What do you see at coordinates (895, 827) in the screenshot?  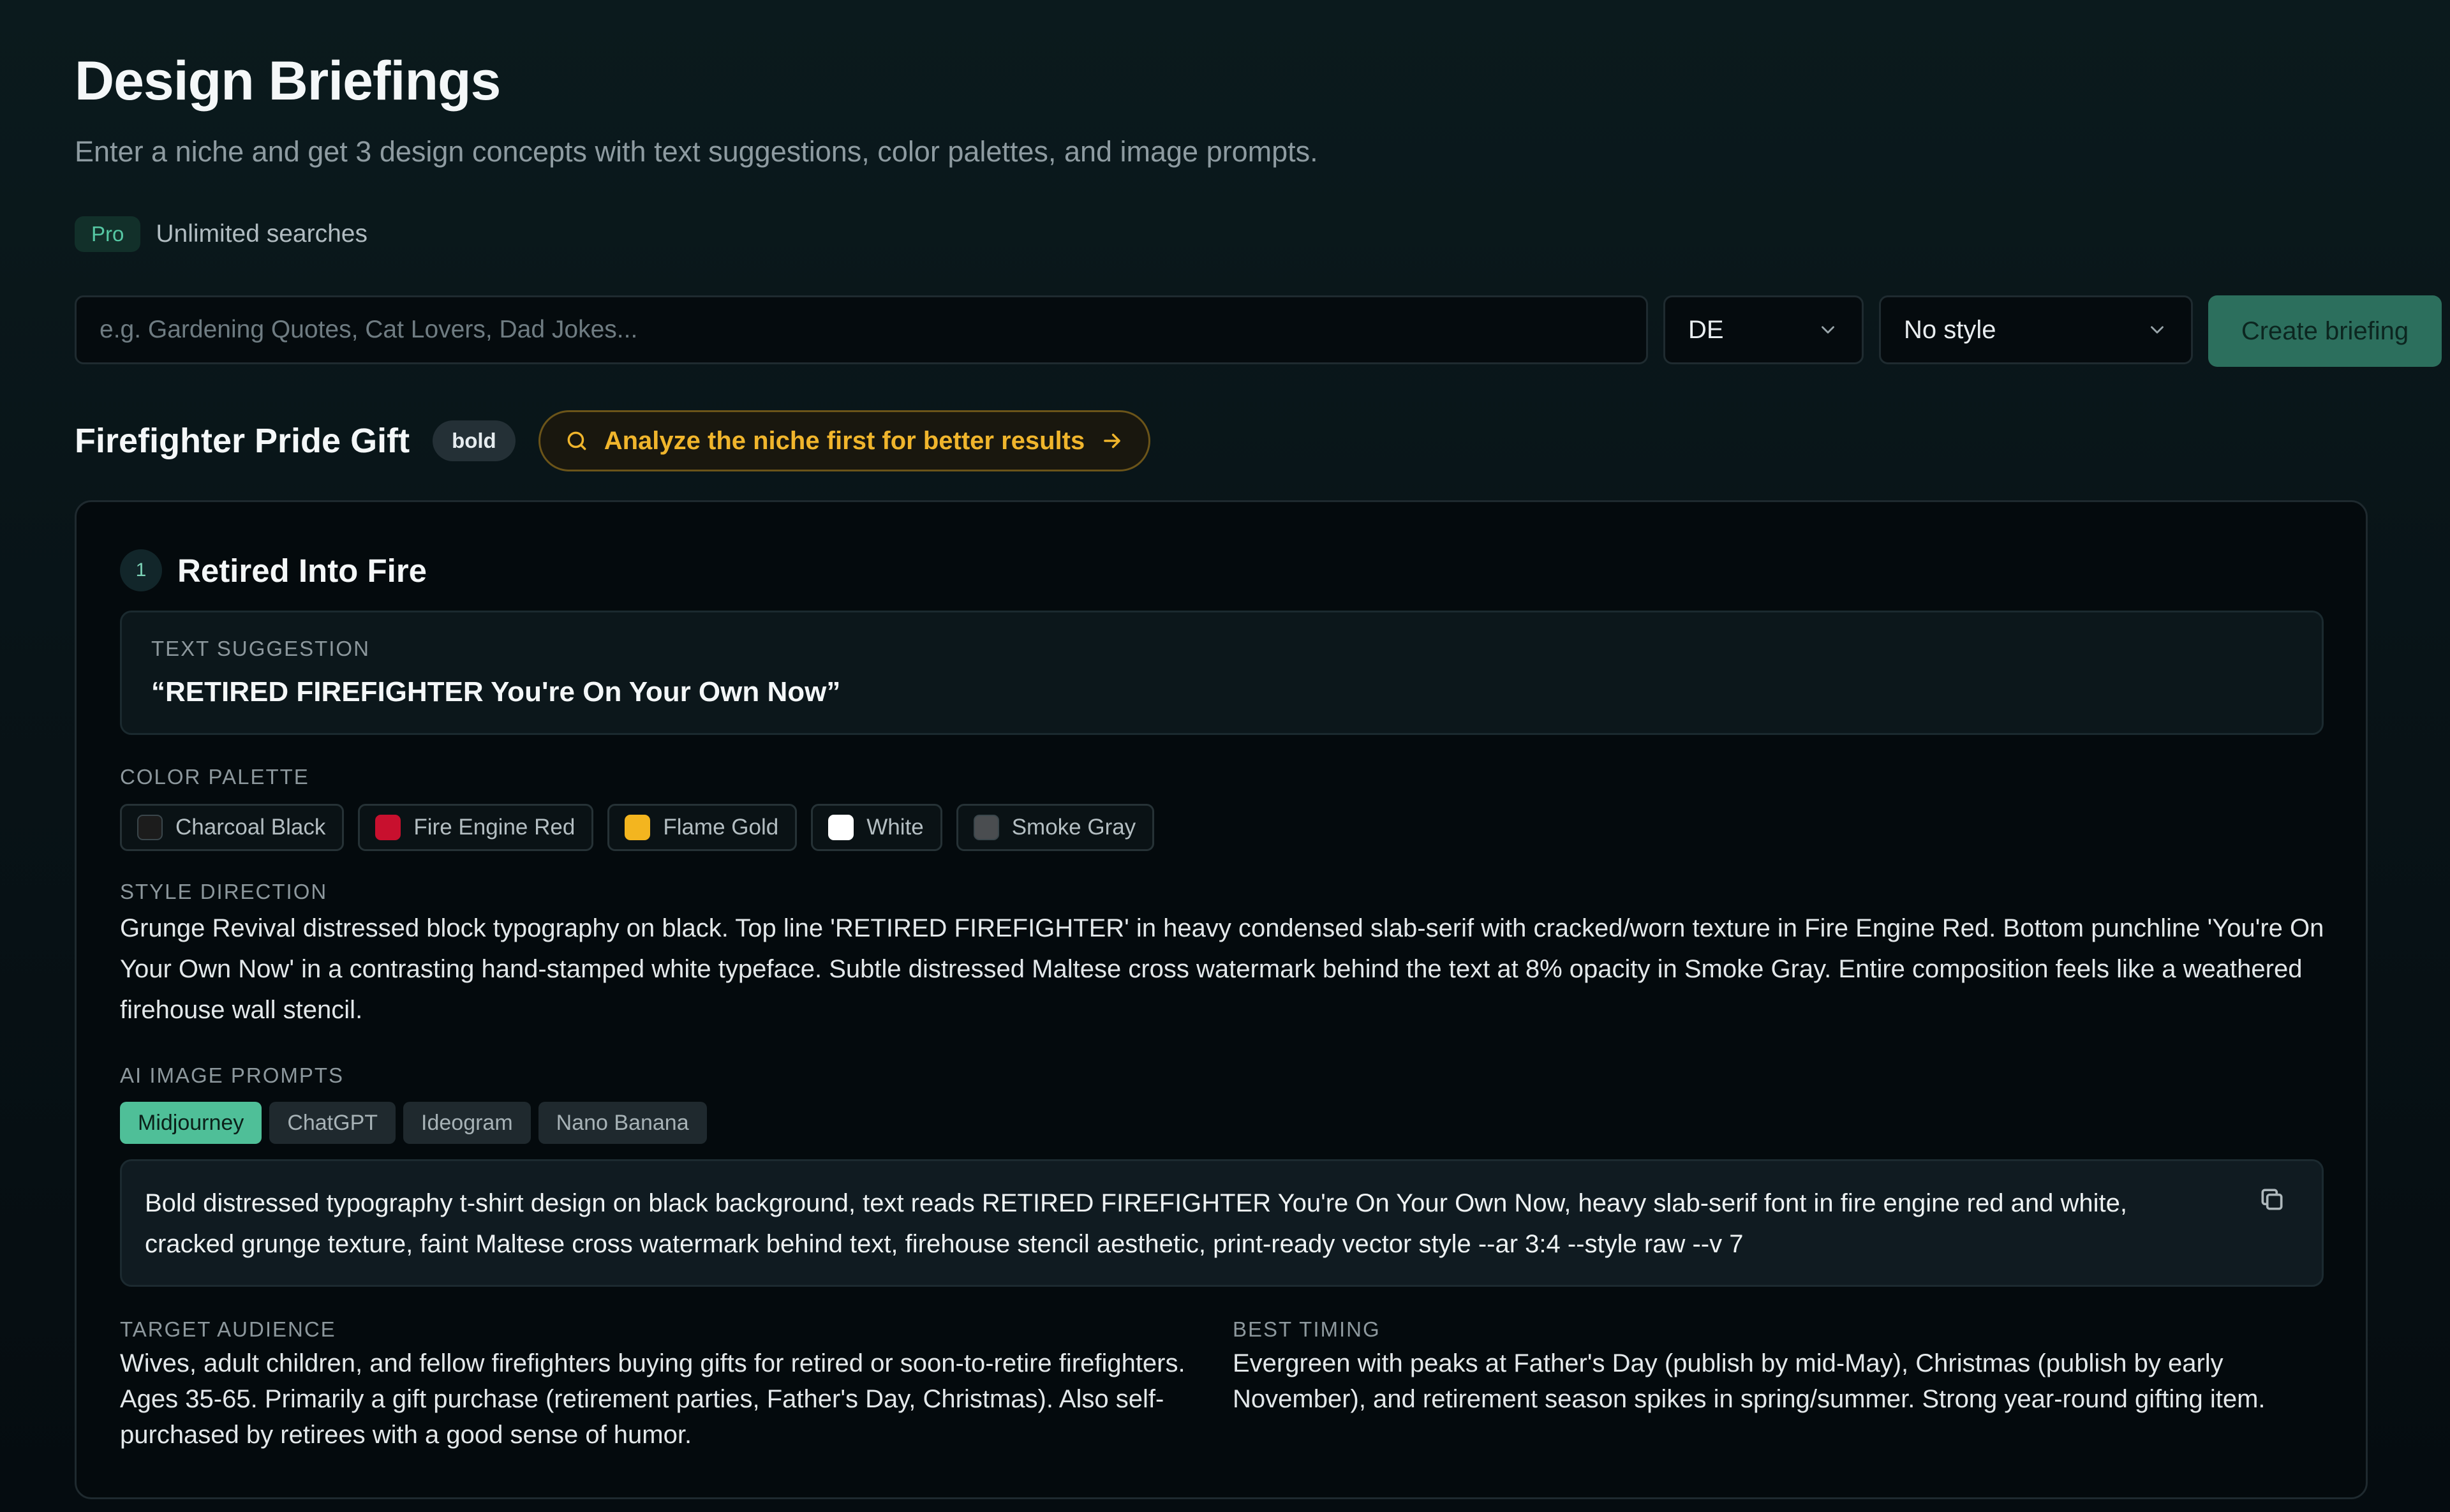 I see `color-name: White` at bounding box center [895, 827].